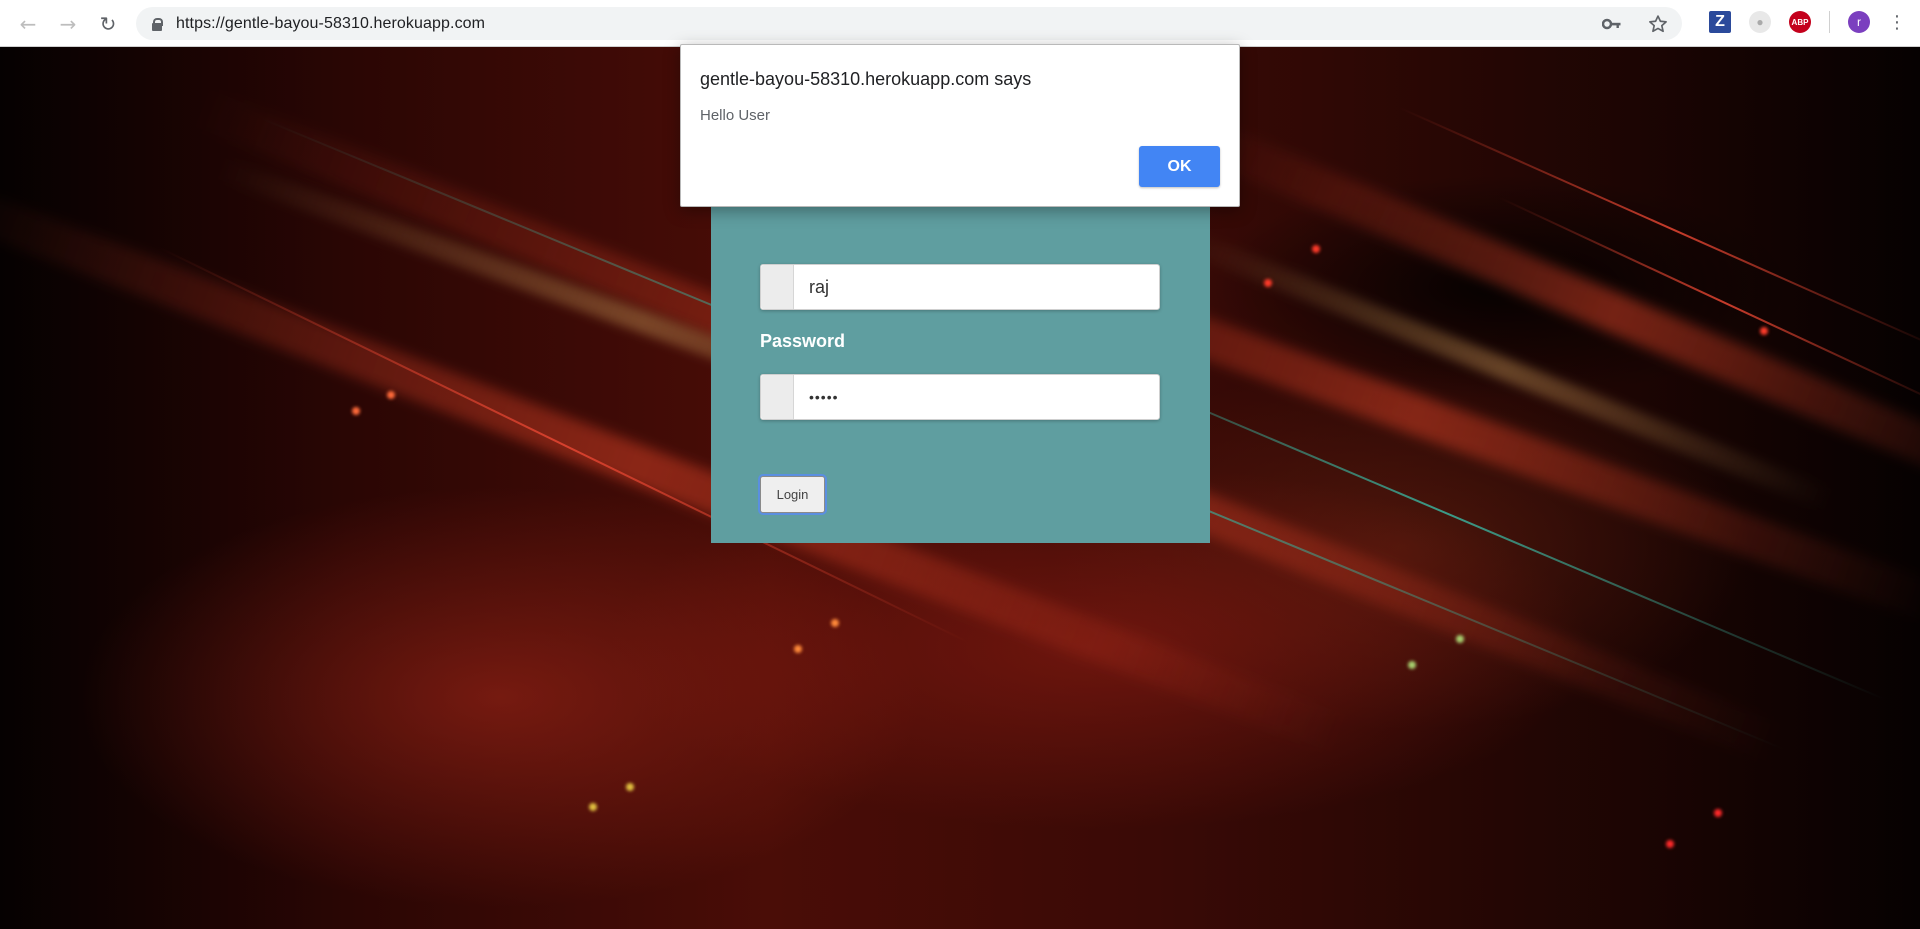  Describe the element at coordinates (819, 287) in the screenshot. I see `username-value: raj` at that location.